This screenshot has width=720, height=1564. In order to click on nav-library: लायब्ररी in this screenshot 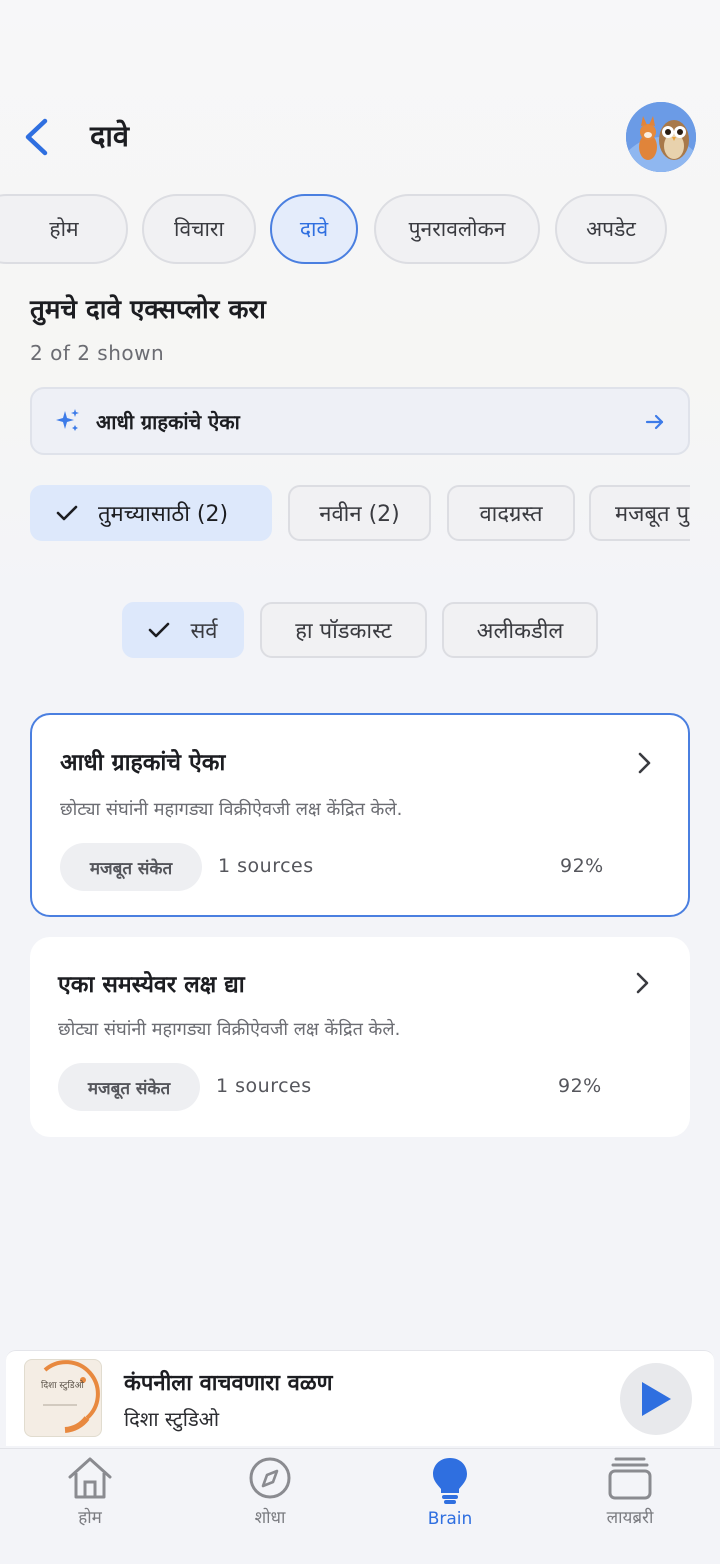, I will do `click(630, 1499)`.